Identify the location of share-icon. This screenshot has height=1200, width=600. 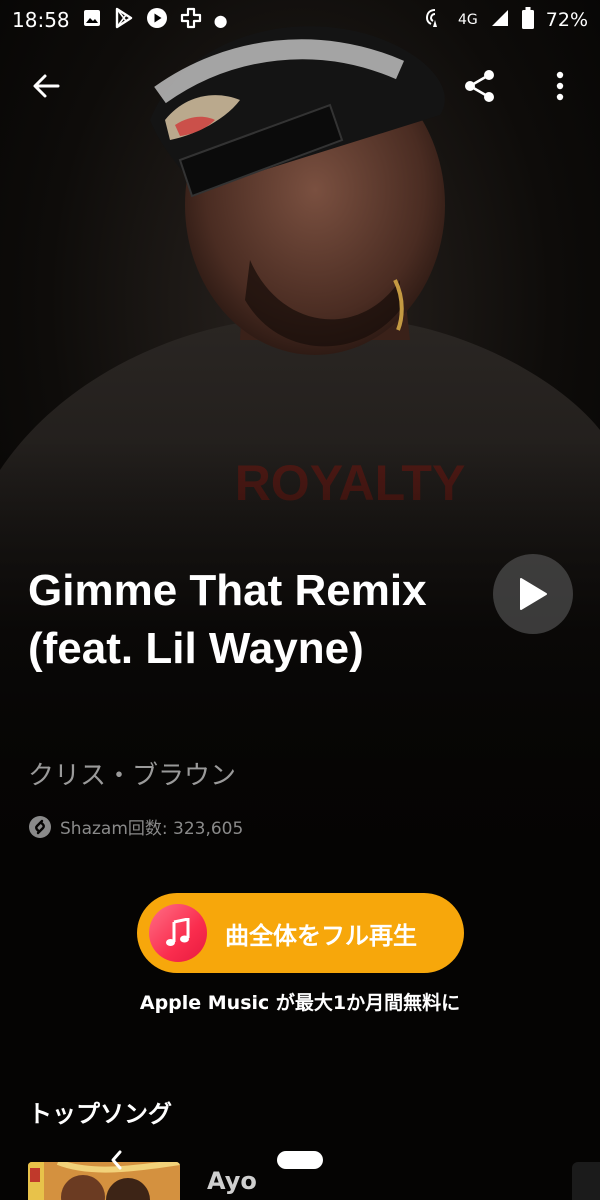
(479, 86).